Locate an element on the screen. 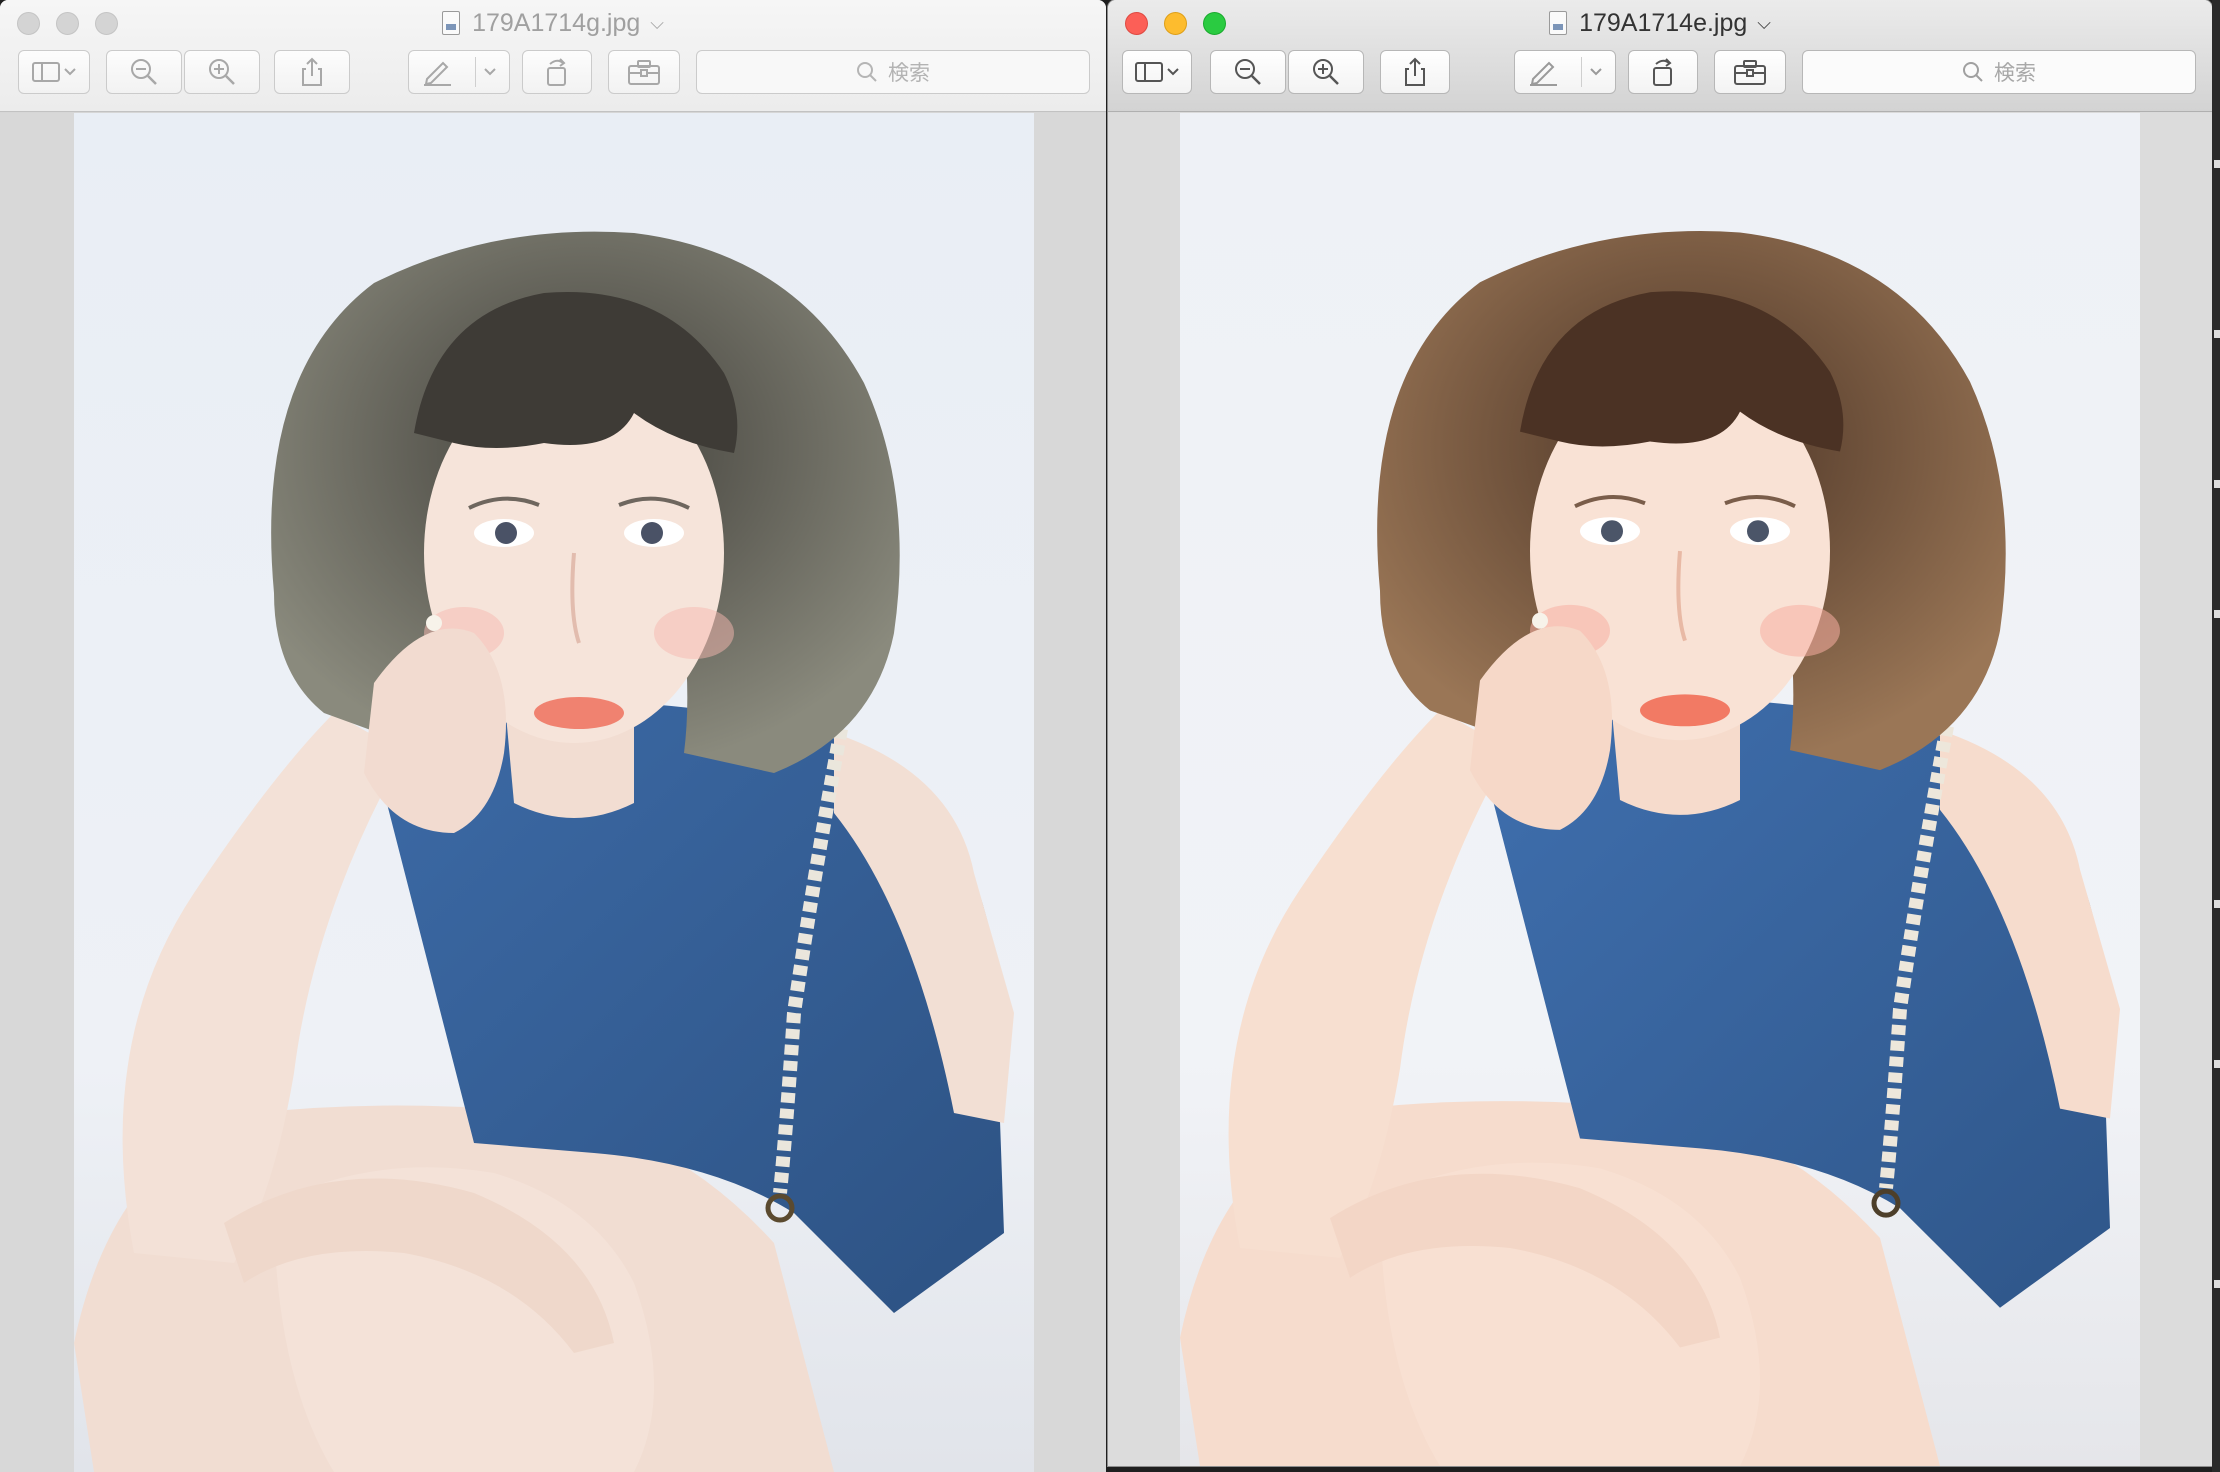  window-title-text: 179A1714g.jpg is located at coordinates (556, 22).